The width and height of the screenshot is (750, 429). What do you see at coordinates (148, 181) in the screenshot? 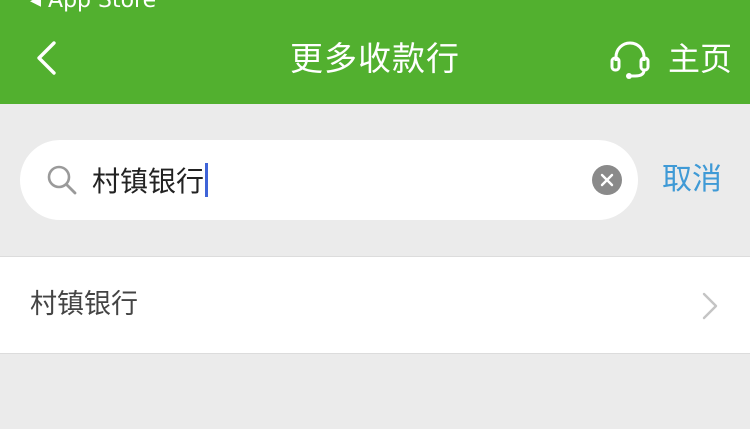
I see `search-input-value: 村镇银行` at bounding box center [148, 181].